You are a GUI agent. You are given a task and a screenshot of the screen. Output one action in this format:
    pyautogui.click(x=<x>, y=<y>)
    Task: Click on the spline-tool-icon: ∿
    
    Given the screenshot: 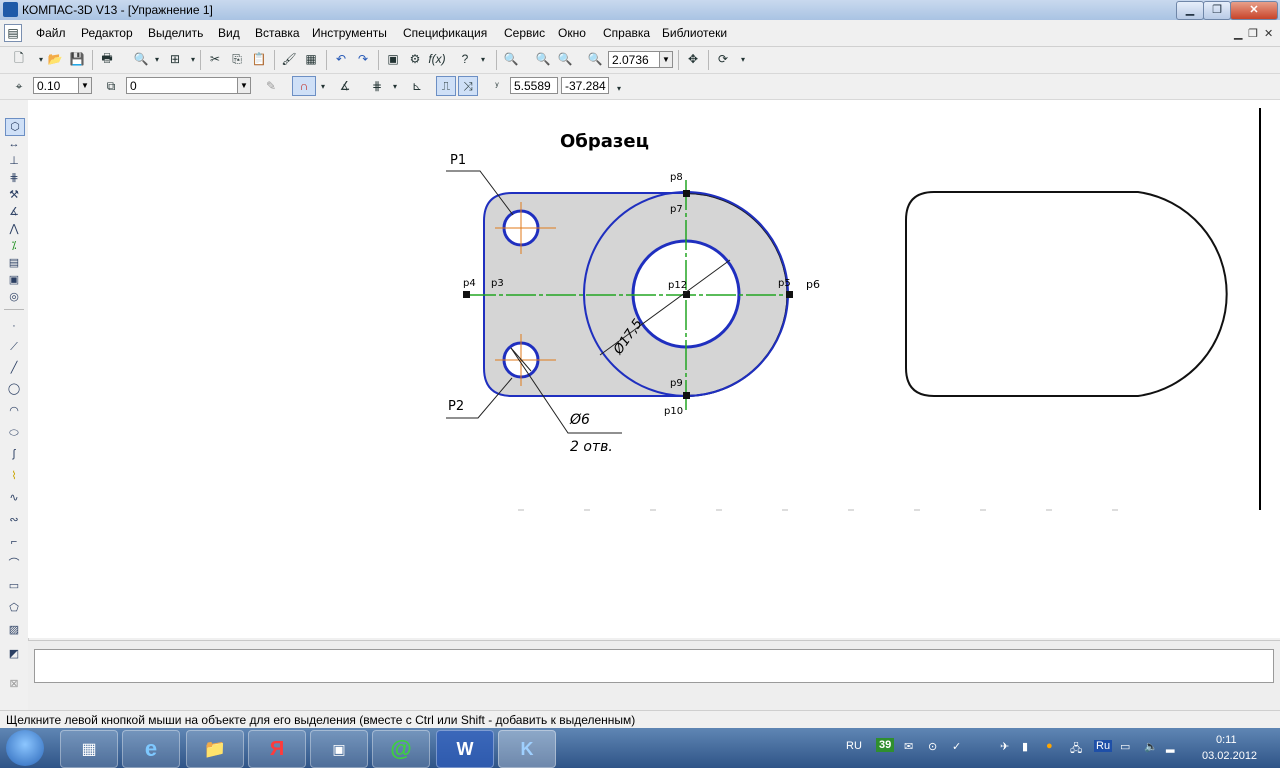 What is the action you would take?
    pyautogui.click(x=14, y=498)
    